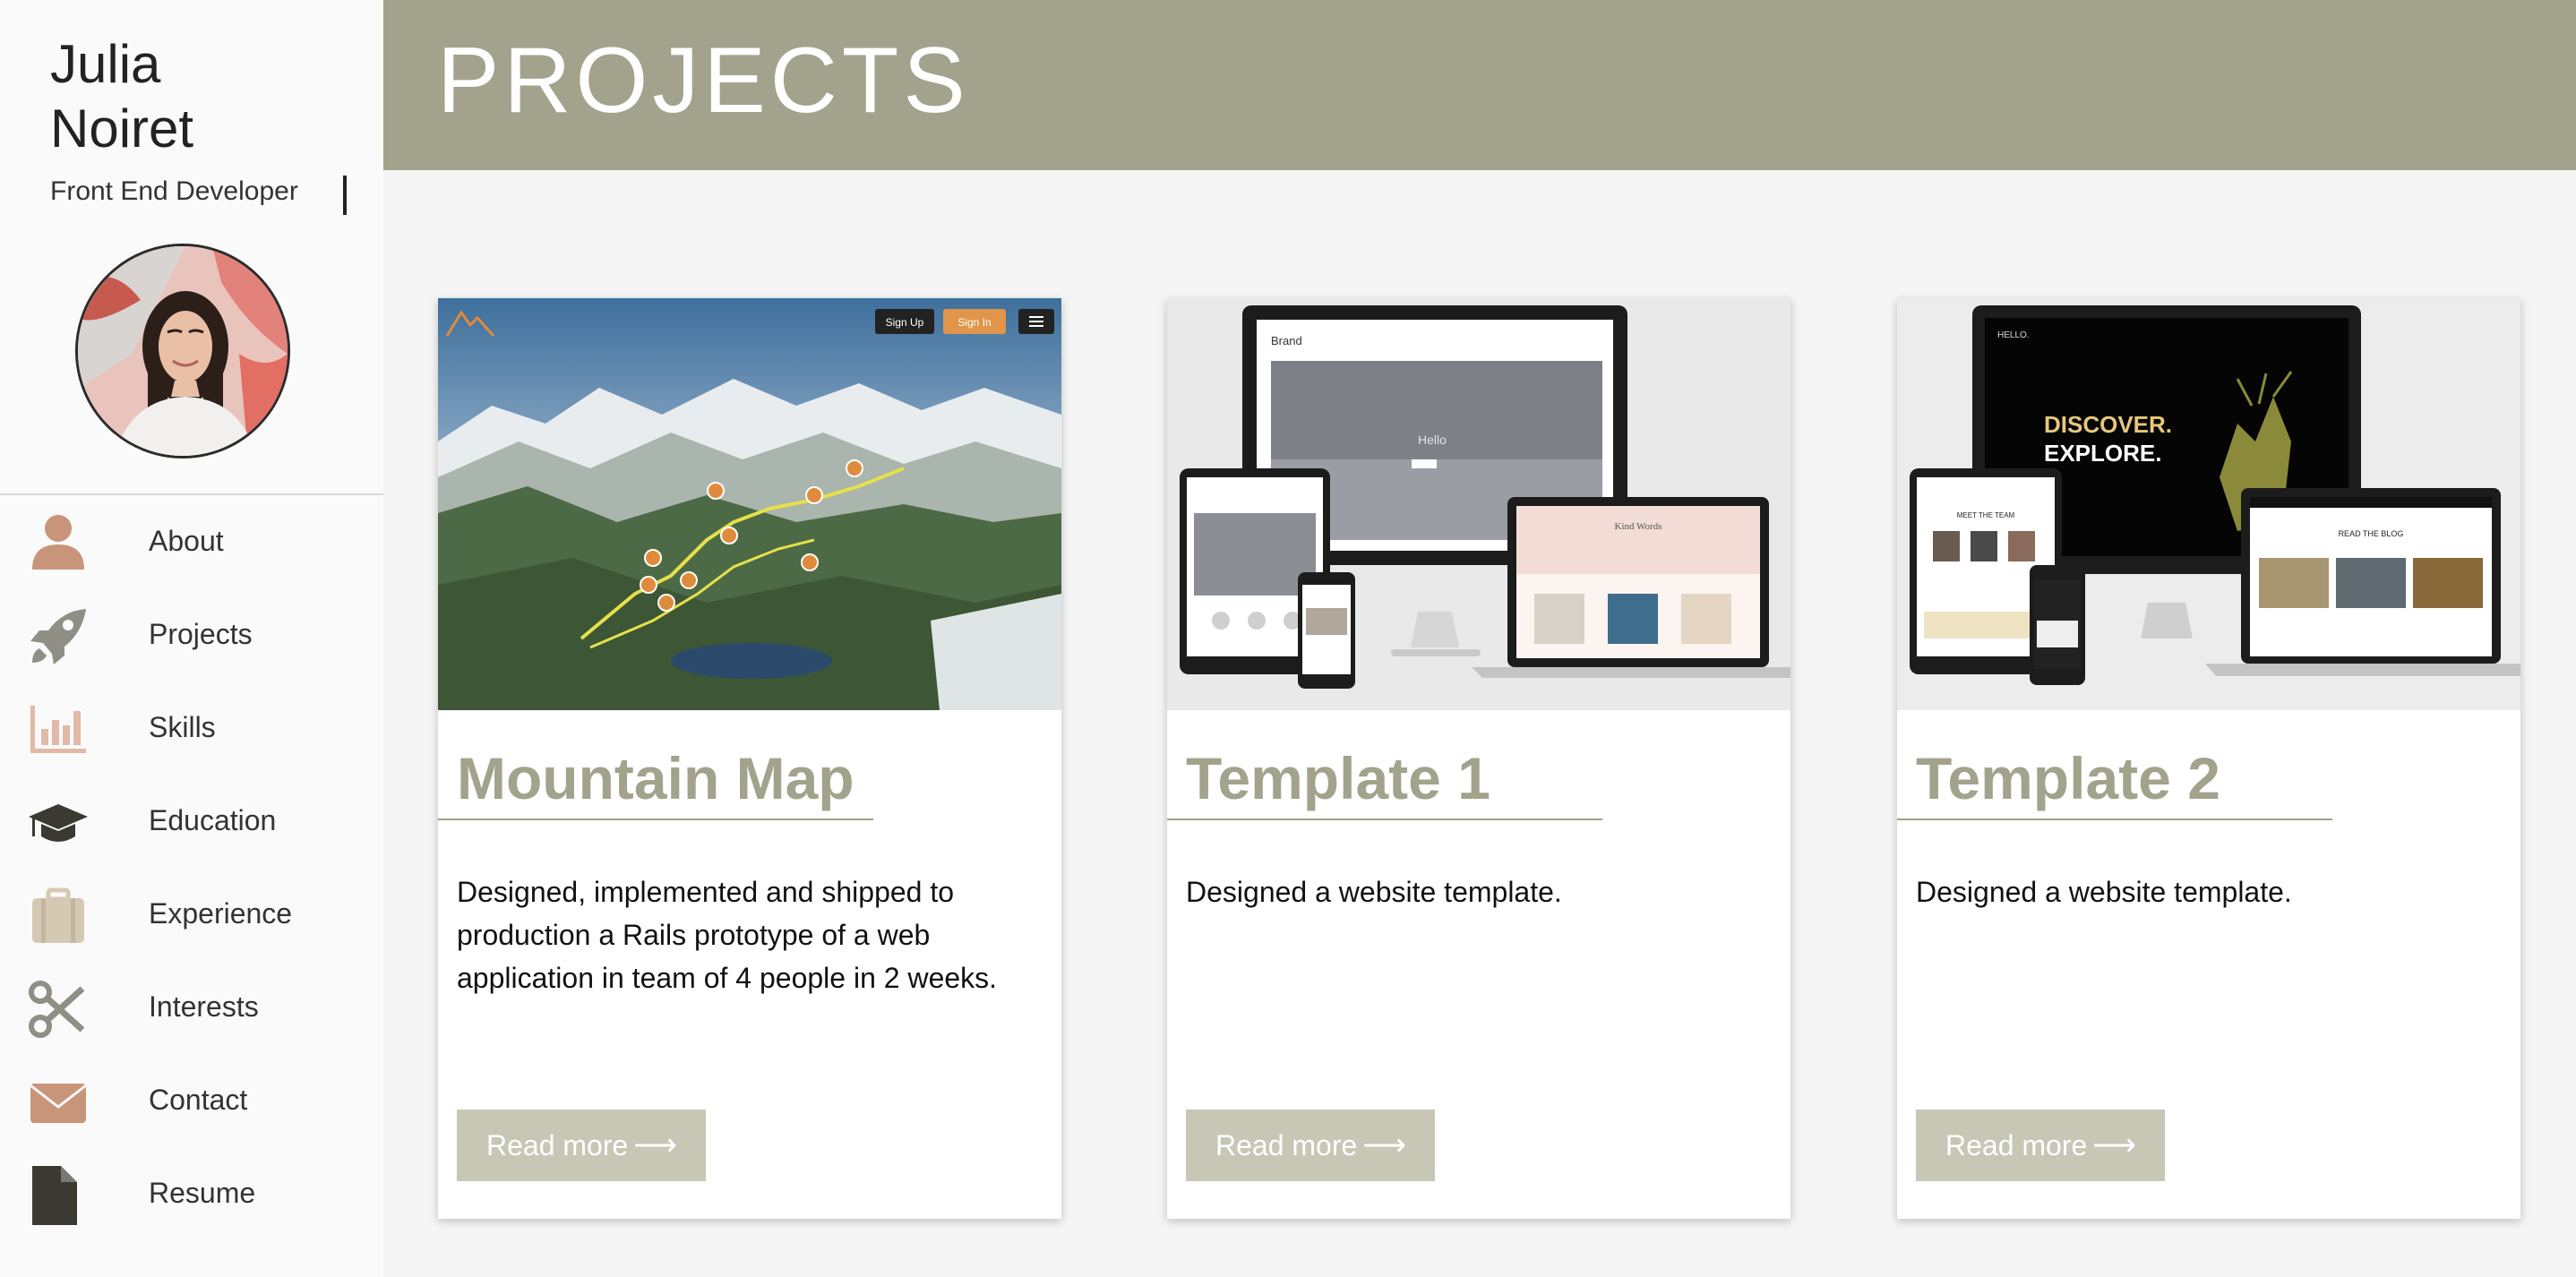 This screenshot has height=1277, width=2576. Describe the element at coordinates (202, 1193) in the screenshot. I see `nav-label: Resume` at that location.